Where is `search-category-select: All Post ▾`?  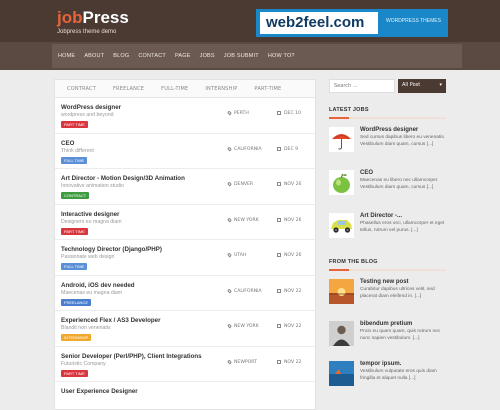 search-category-select: All Post ▾ is located at coordinates (422, 86).